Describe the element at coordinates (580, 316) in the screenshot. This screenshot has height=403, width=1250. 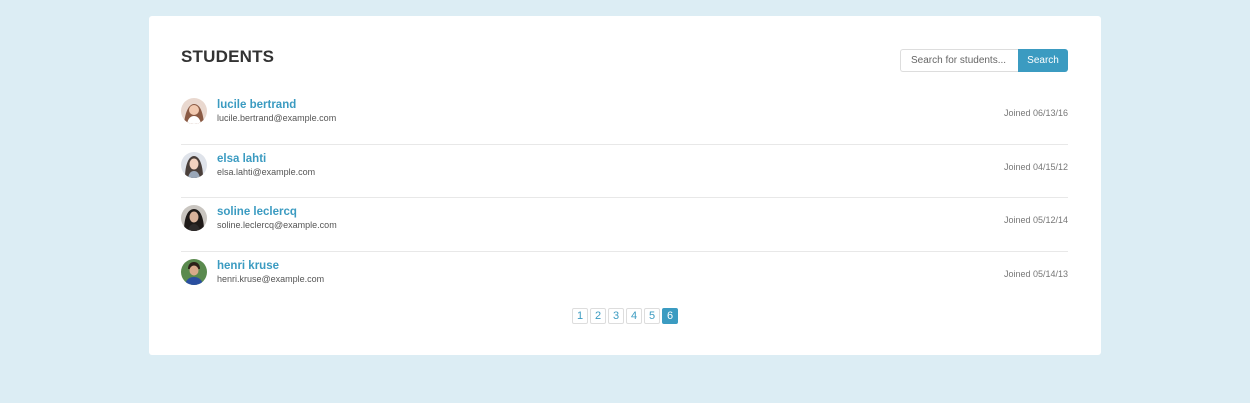
I see `page-link-1: 1` at that location.